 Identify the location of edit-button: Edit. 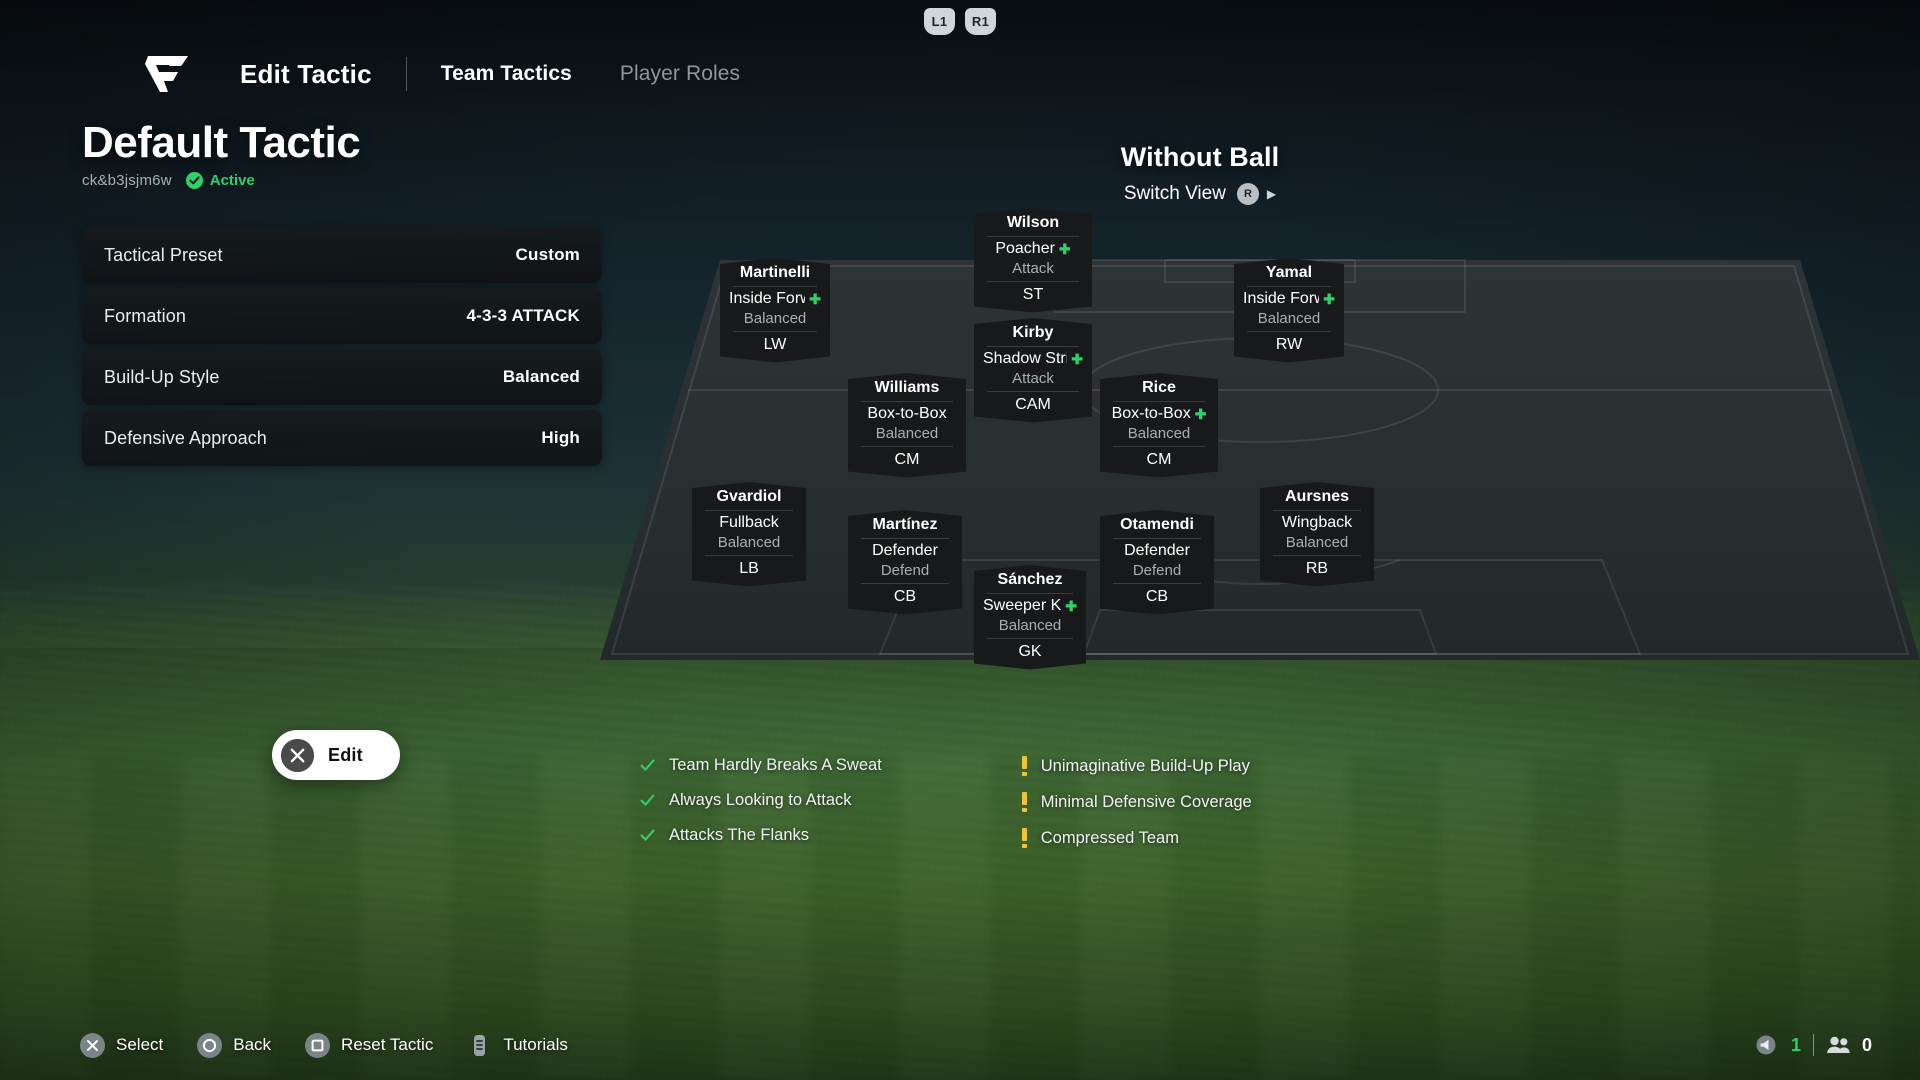
(336, 755).